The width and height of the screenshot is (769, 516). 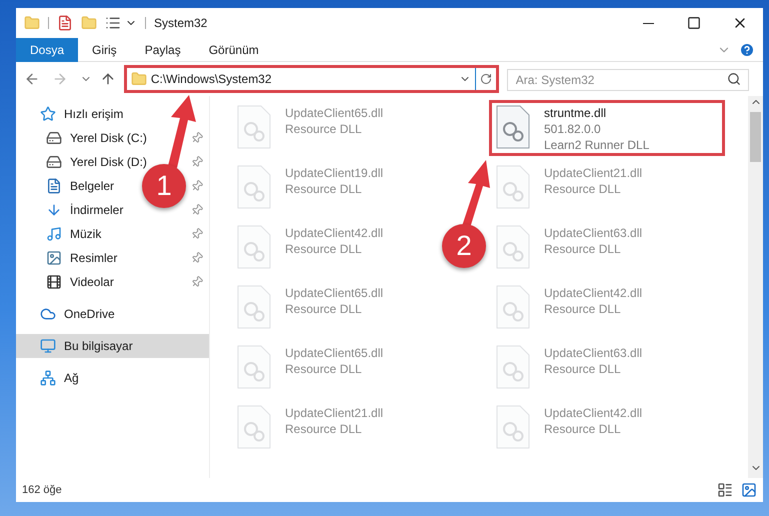 What do you see at coordinates (486, 79) in the screenshot?
I see `refresh-icon` at bounding box center [486, 79].